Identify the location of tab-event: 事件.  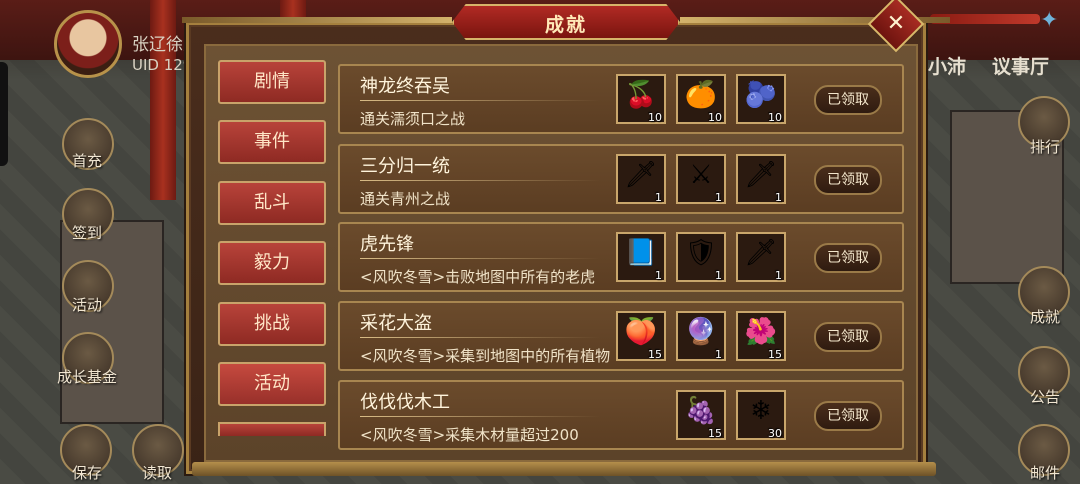
(272, 142).